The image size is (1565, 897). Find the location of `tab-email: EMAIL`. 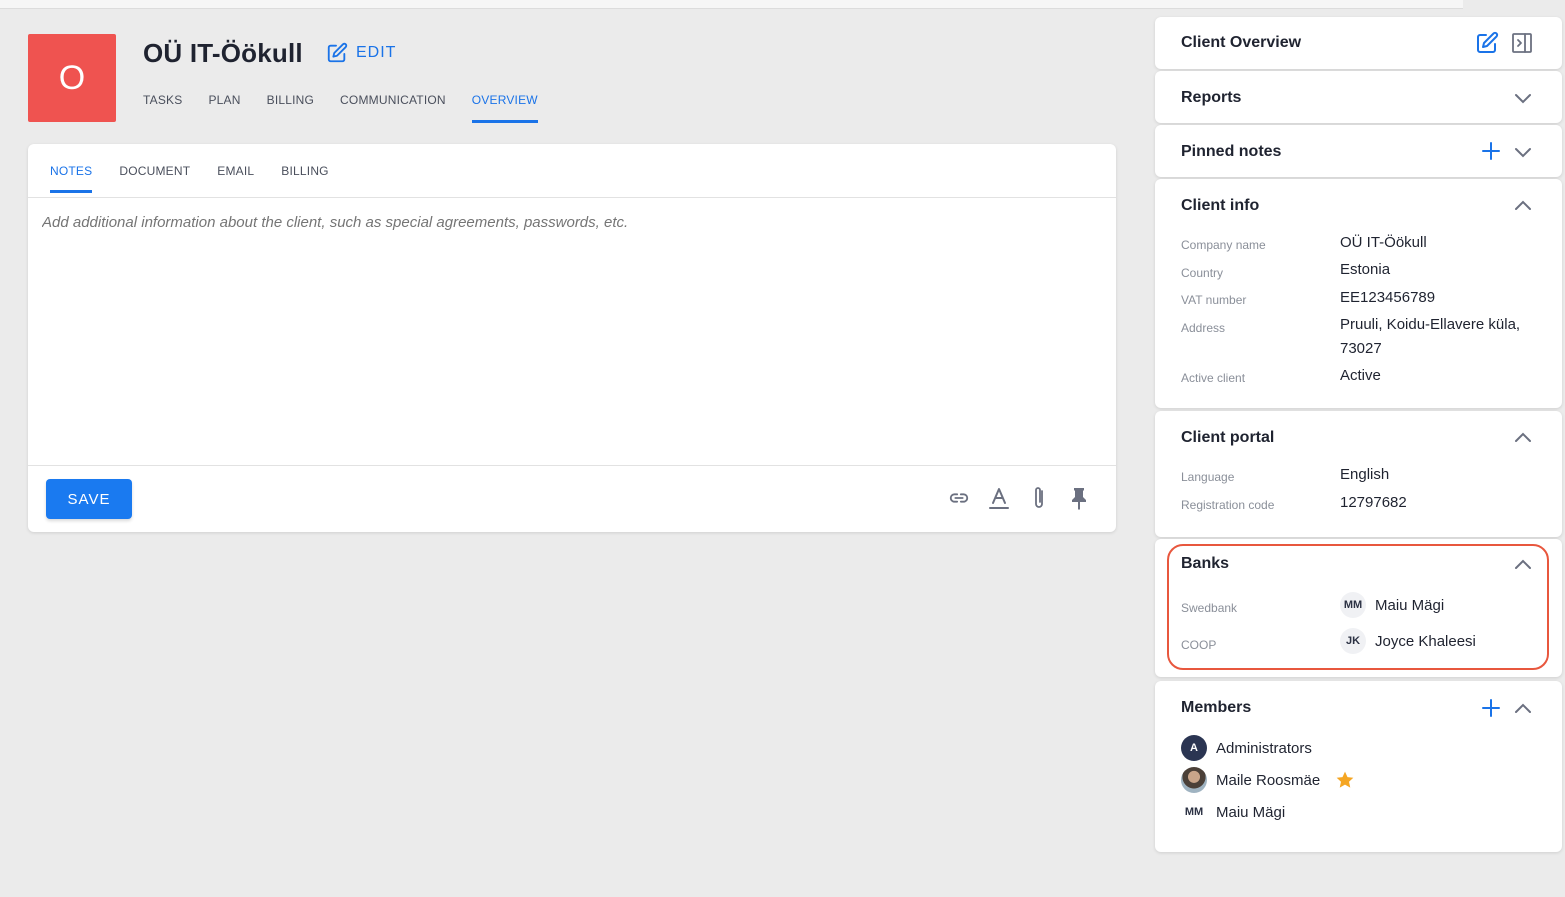

tab-email: EMAIL is located at coordinates (235, 178).